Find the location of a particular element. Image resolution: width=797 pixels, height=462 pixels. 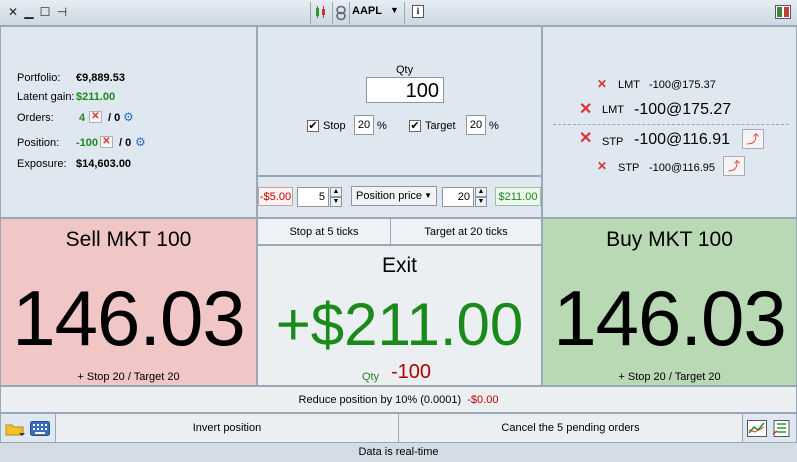

exit-qty-label: Qty is located at coordinates (371, 377).